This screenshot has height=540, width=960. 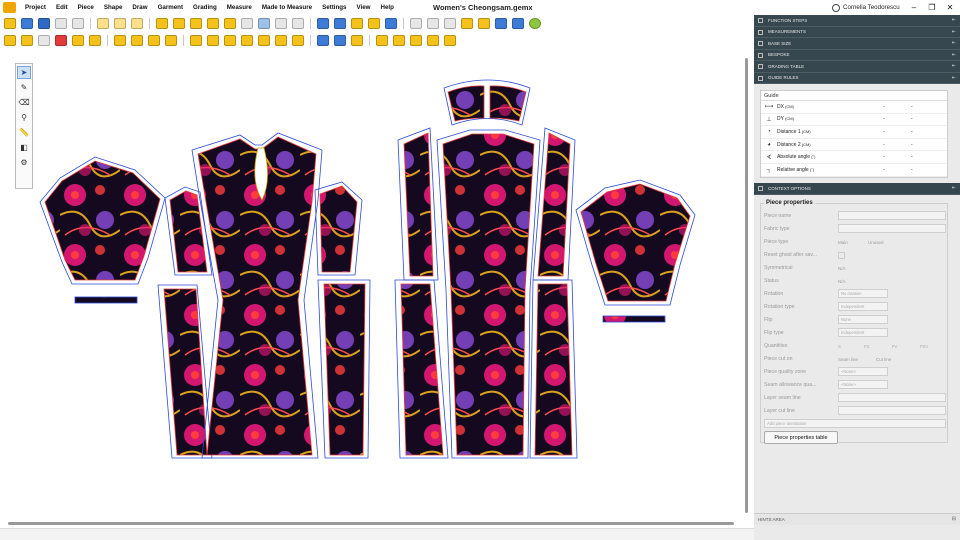 What do you see at coordinates (44, 40) in the screenshot?
I see `move-icon` at bounding box center [44, 40].